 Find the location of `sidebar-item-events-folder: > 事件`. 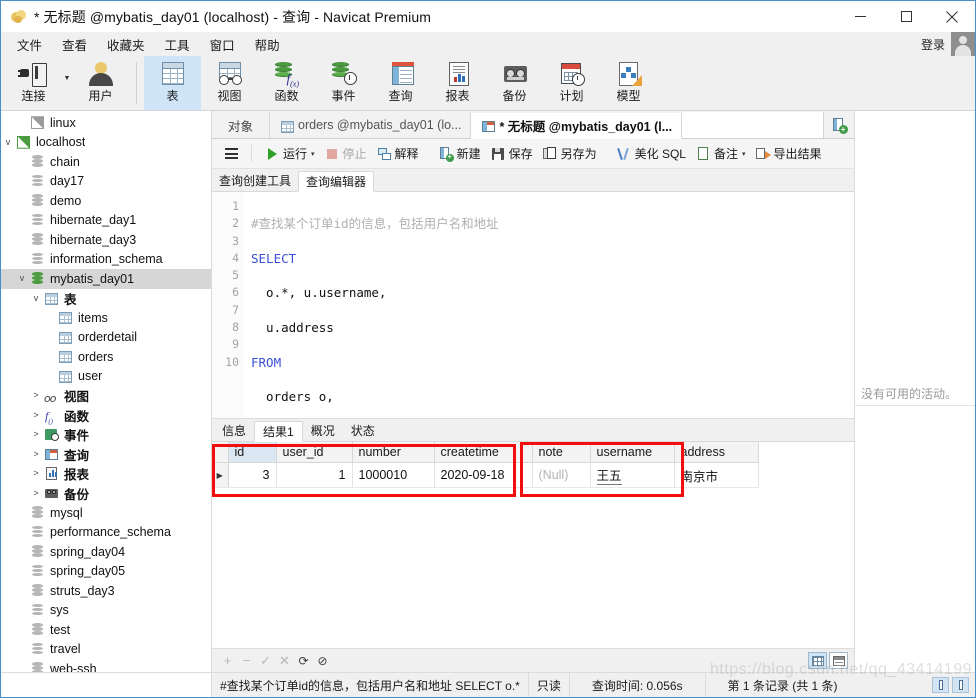

sidebar-item-events-folder: > 事件 is located at coordinates (106, 435).